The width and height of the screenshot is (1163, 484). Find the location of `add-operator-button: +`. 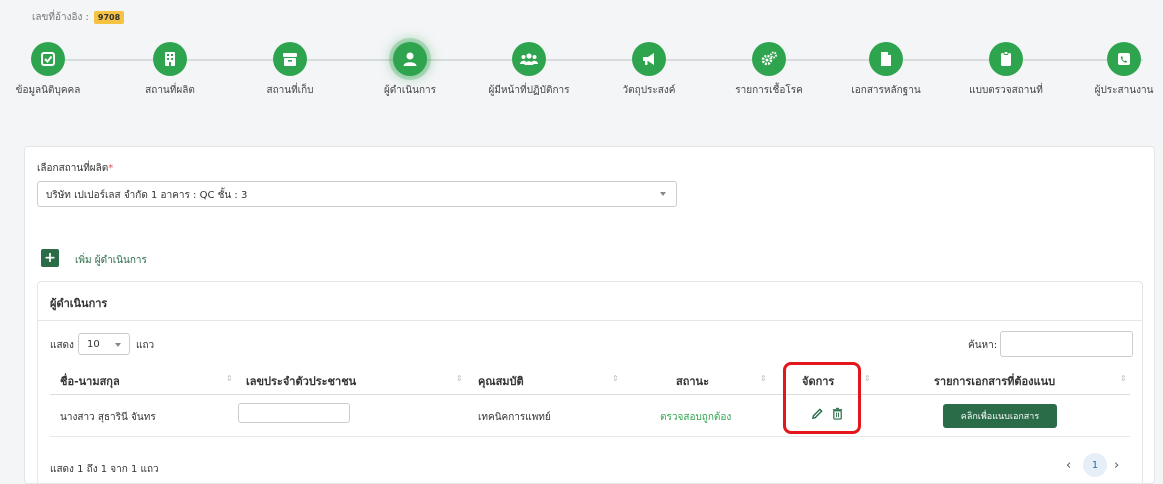

add-operator-button: + is located at coordinates (50, 258).